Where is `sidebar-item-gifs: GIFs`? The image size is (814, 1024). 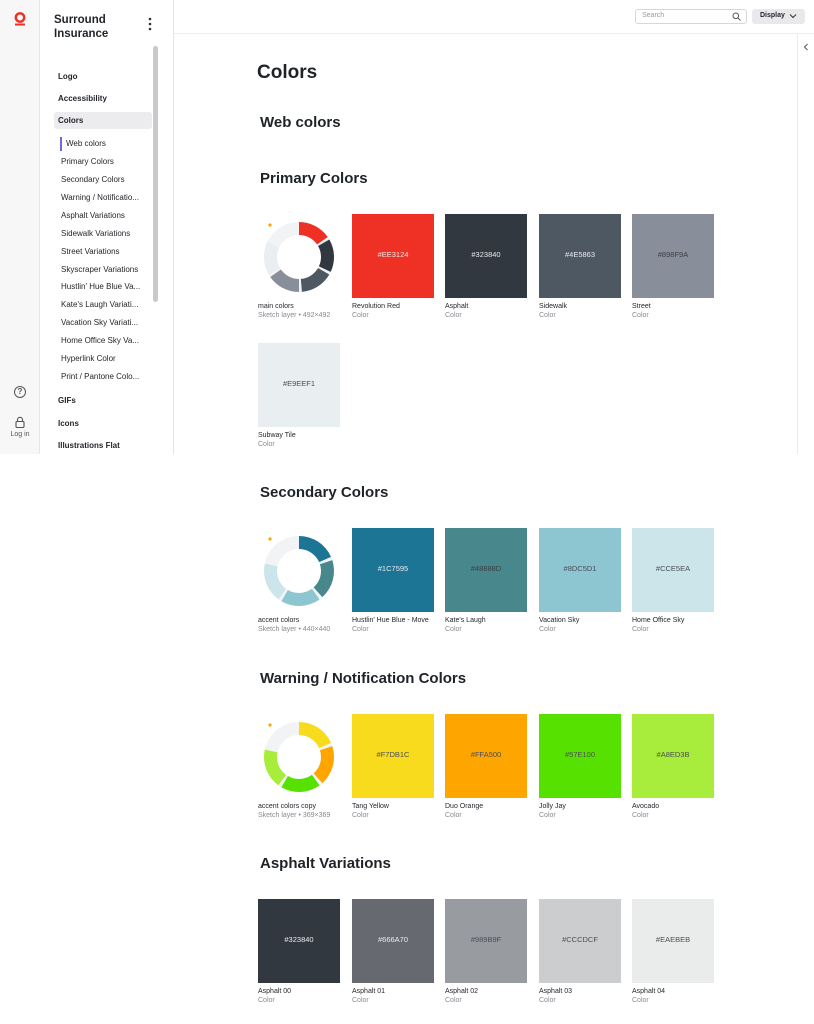
sidebar-item-gifs: GIFs is located at coordinates (67, 400).